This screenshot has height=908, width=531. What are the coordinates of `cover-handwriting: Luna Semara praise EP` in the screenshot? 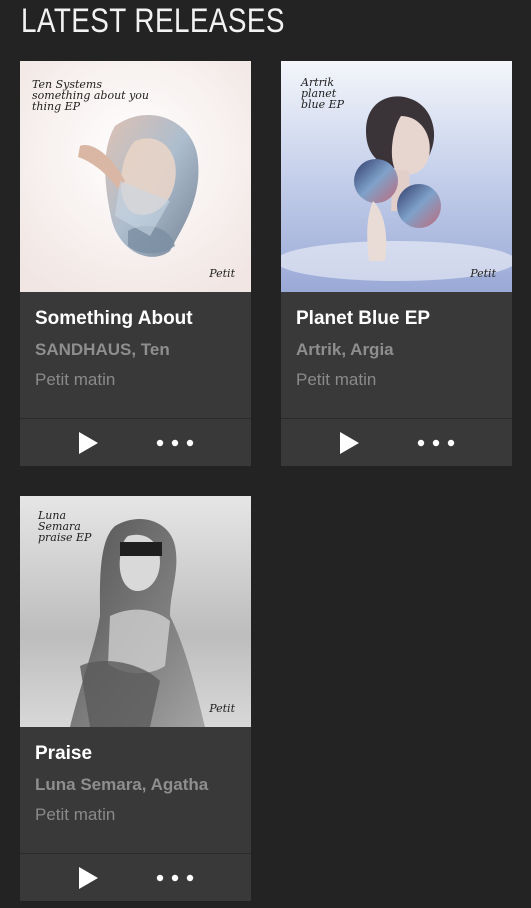 It's located at (65, 526).